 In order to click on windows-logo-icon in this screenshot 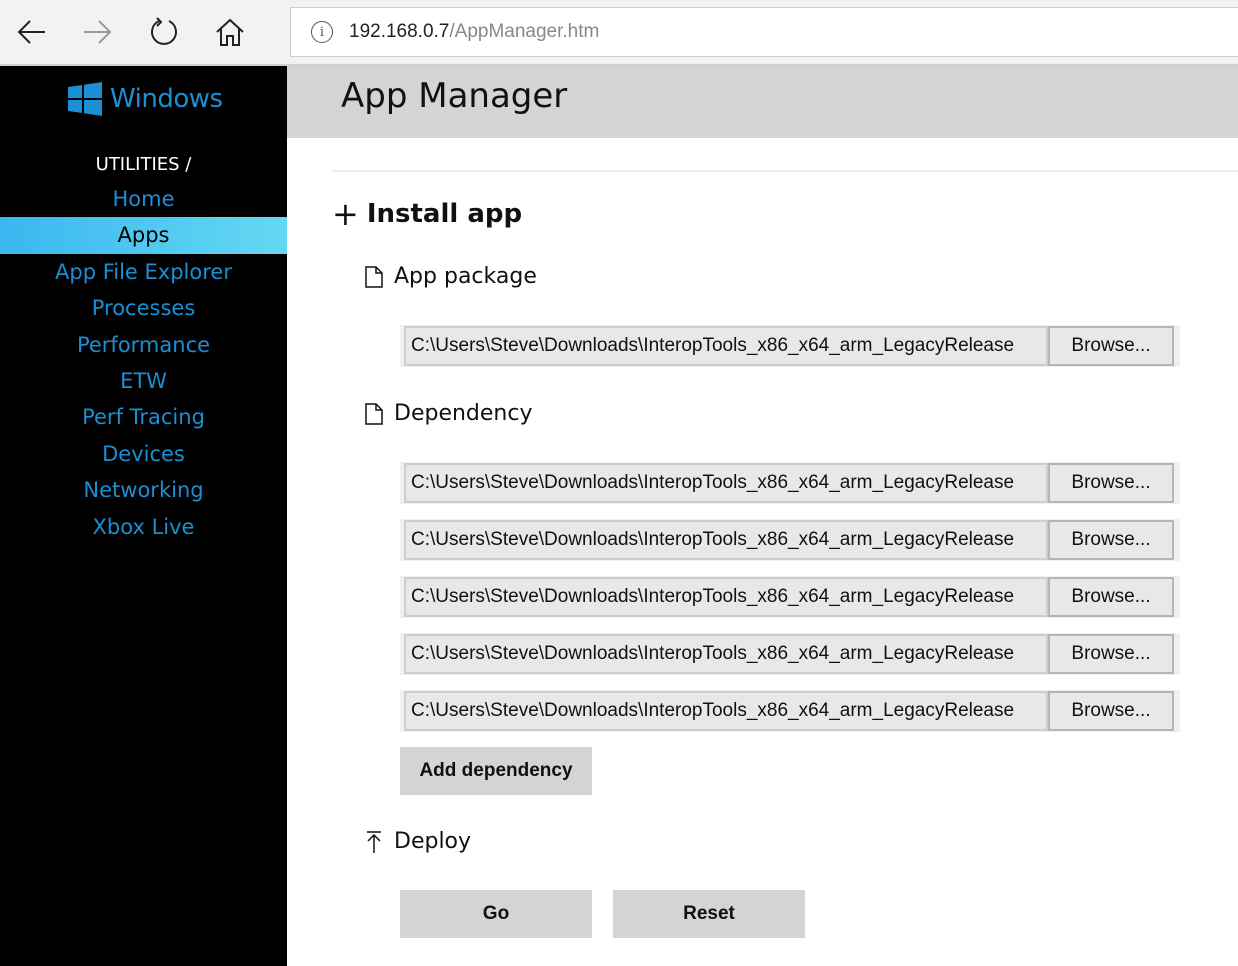, I will do `click(85, 99)`.